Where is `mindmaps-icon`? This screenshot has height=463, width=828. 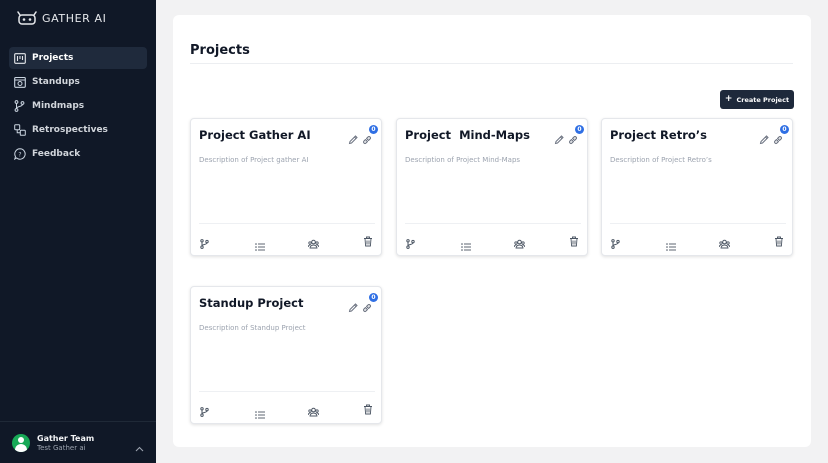
mindmaps-icon is located at coordinates (19, 106).